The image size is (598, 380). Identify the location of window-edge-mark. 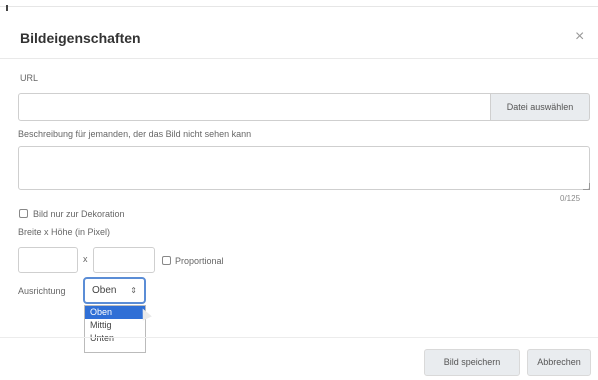
(7, 8).